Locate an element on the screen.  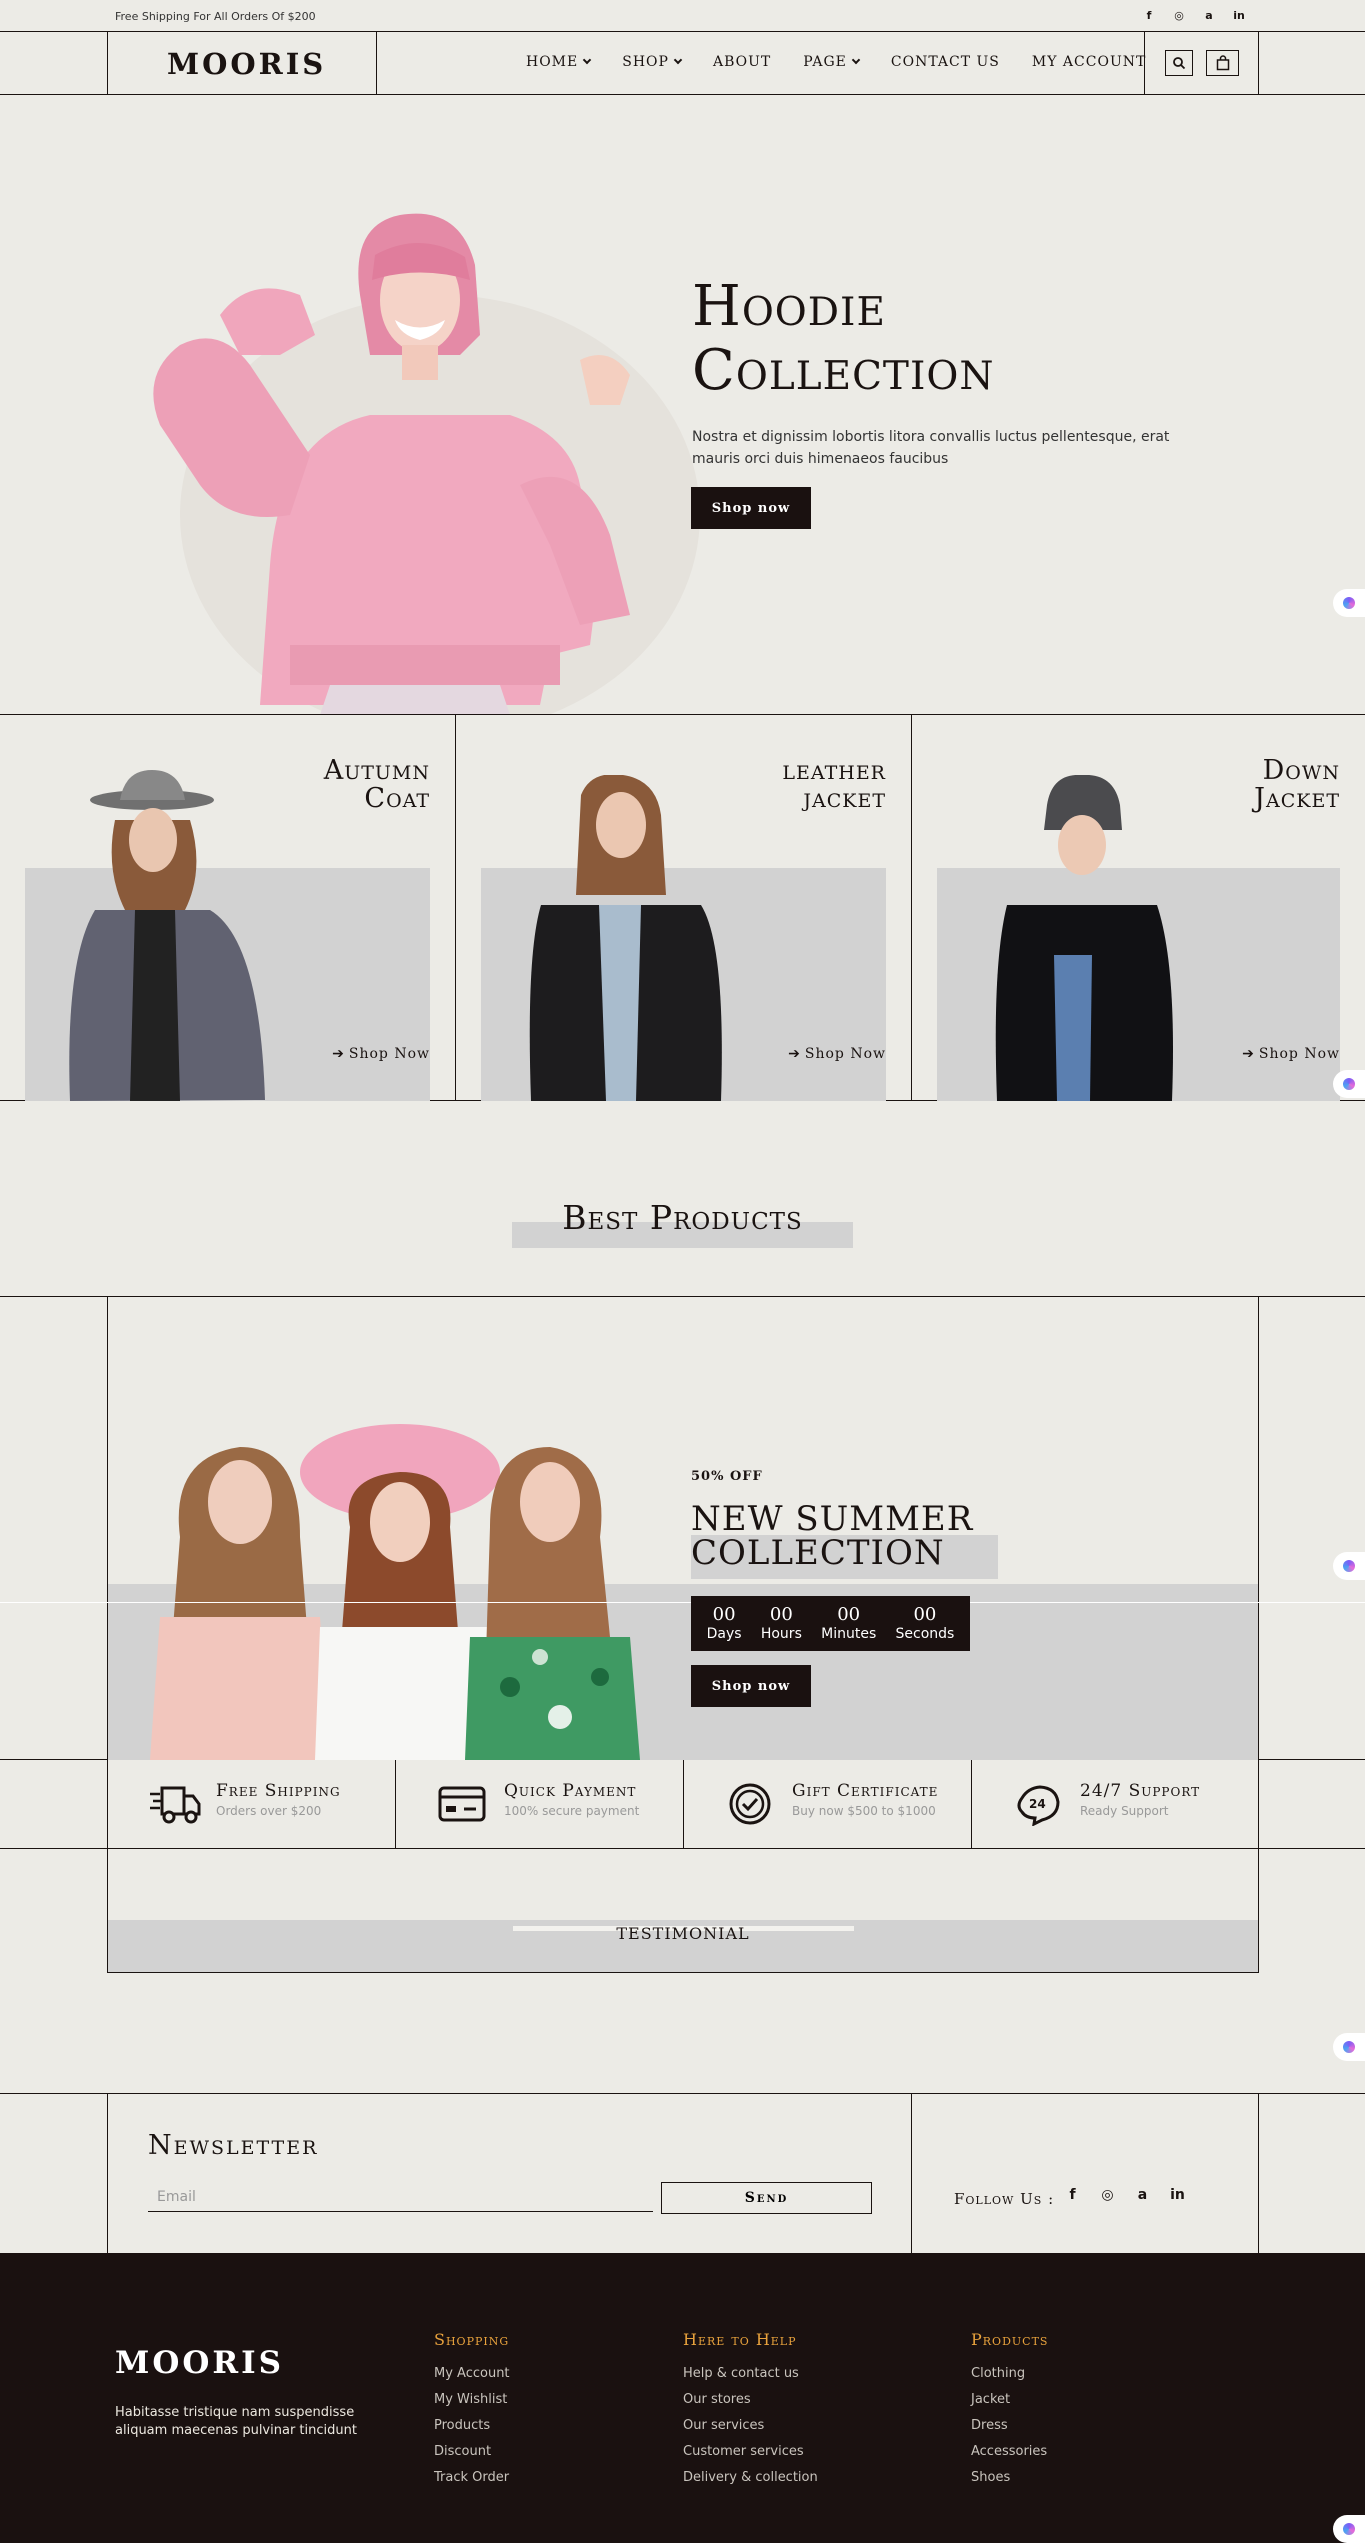
footer-link: Our services is located at coordinates (750, 2426).